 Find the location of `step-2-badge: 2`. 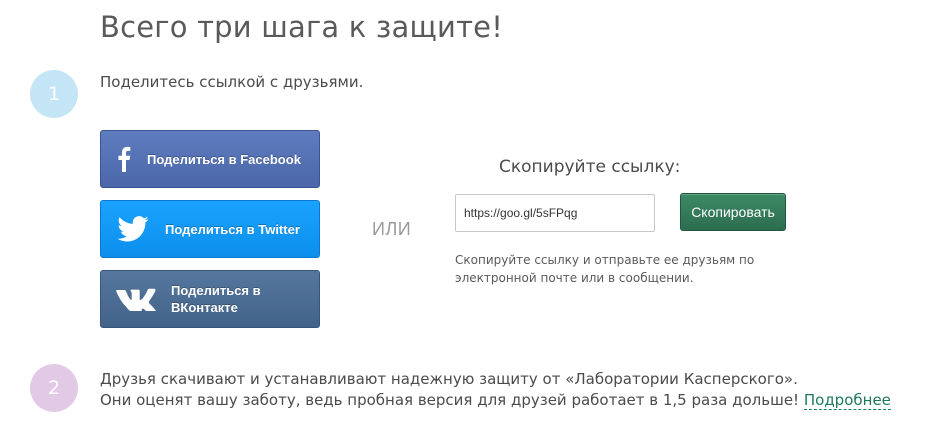

step-2-badge: 2 is located at coordinates (54, 388).